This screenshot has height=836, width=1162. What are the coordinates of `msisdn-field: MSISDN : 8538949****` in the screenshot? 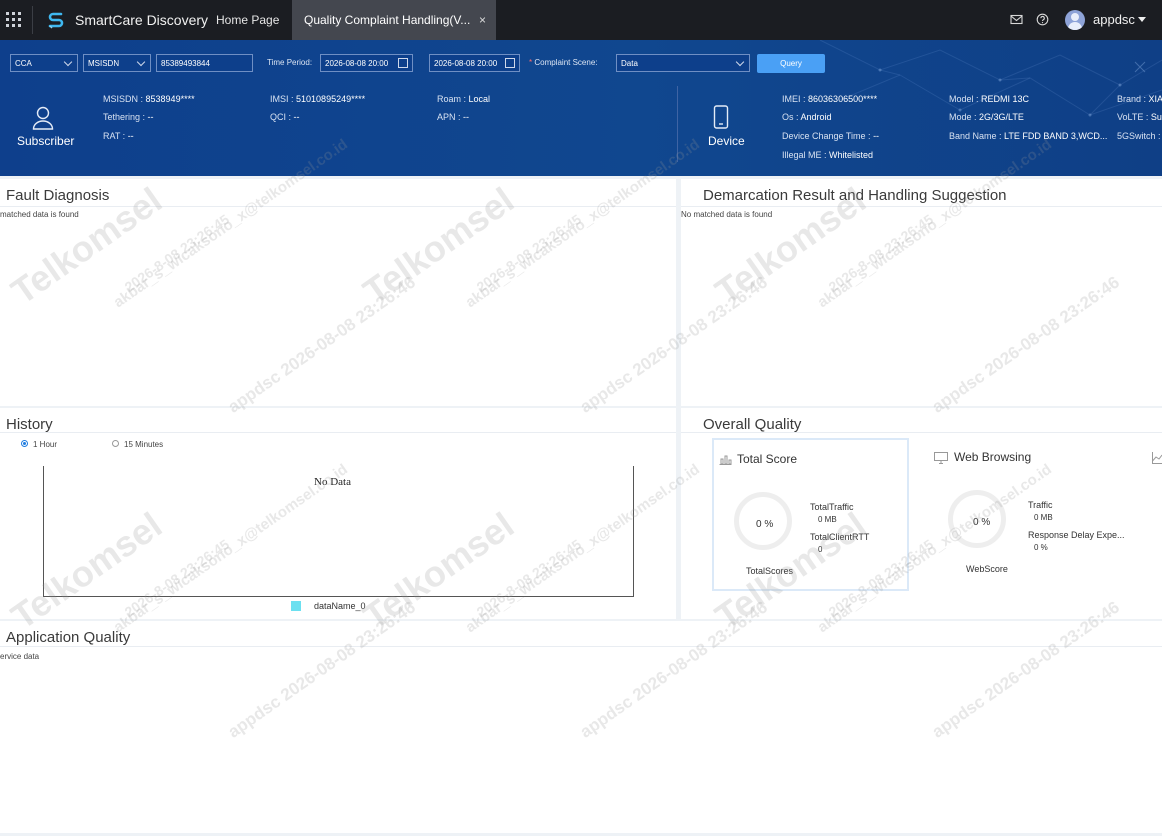 It's located at (149, 99).